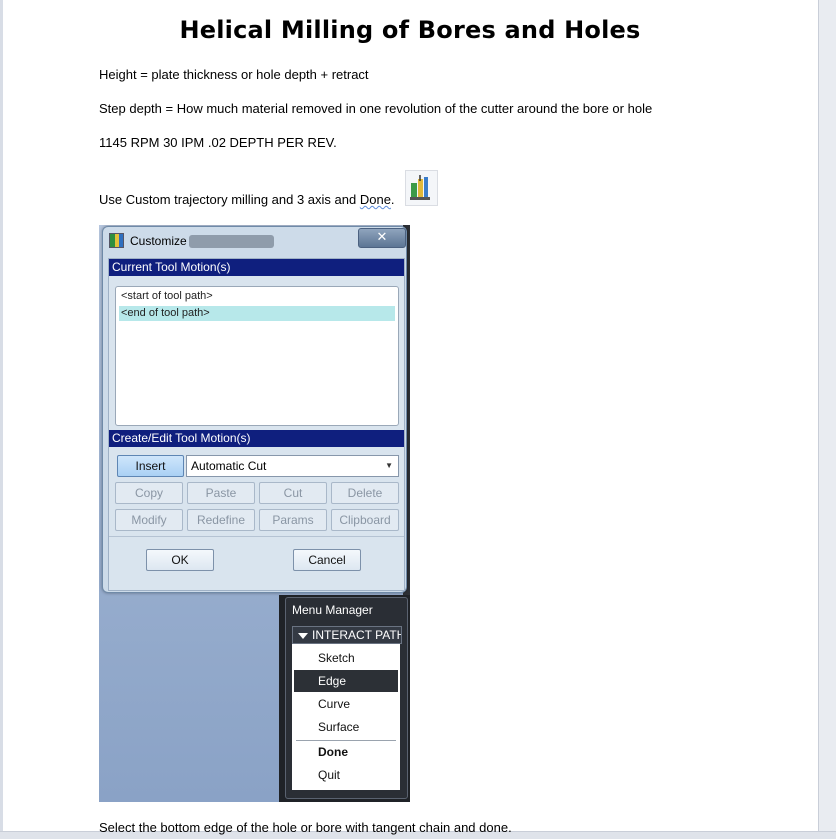 The image size is (836, 839). Describe the element at coordinates (229, 466) in the screenshot. I see `motion-type-value: Automatic Cut` at that location.